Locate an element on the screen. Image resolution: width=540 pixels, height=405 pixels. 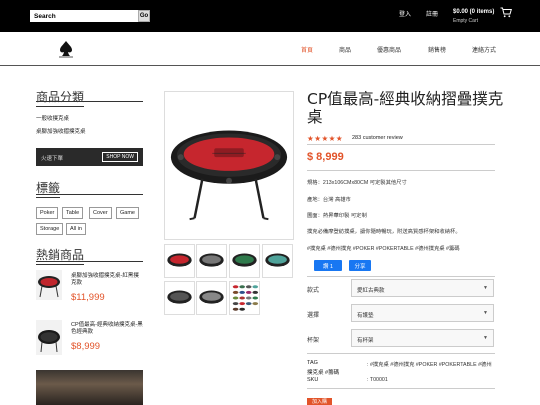
option-pad-value: 有護墊 is located at coordinates (365, 316).